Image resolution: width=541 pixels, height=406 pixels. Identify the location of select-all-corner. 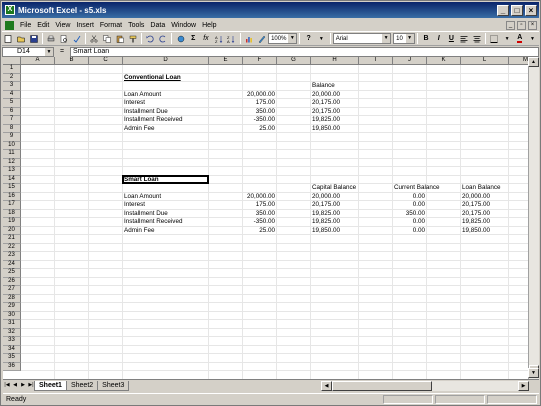
(12, 61).